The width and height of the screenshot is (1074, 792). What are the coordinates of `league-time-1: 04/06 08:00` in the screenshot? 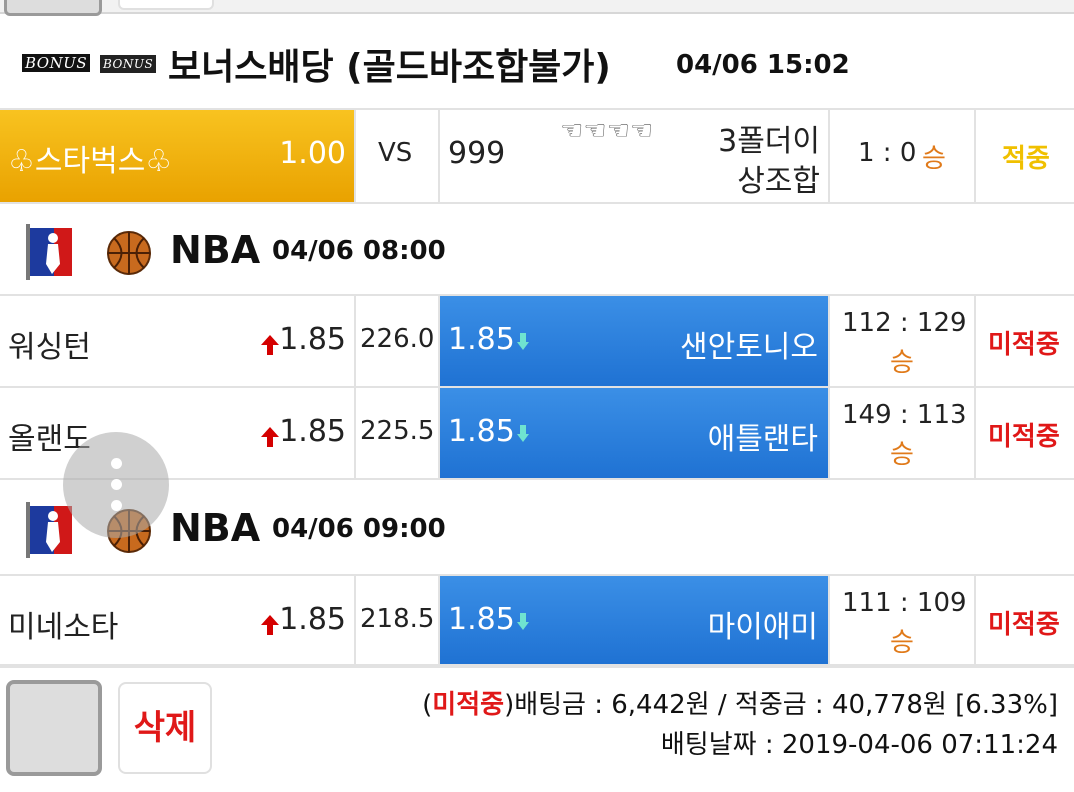 It's located at (359, 251).